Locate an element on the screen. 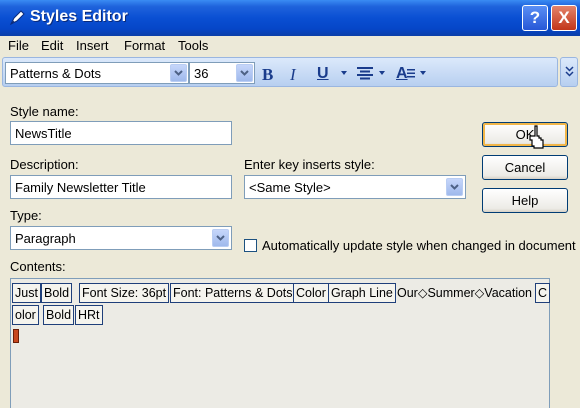  insertion-cursor is located at coordinates (16, 336).